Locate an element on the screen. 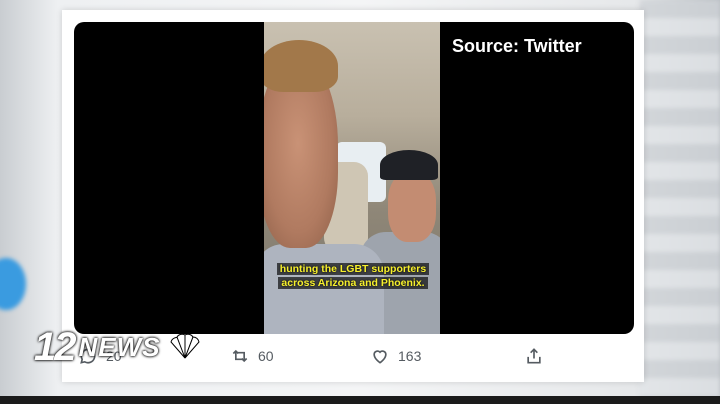  retweet-icon is located at coordinates (240, 356).